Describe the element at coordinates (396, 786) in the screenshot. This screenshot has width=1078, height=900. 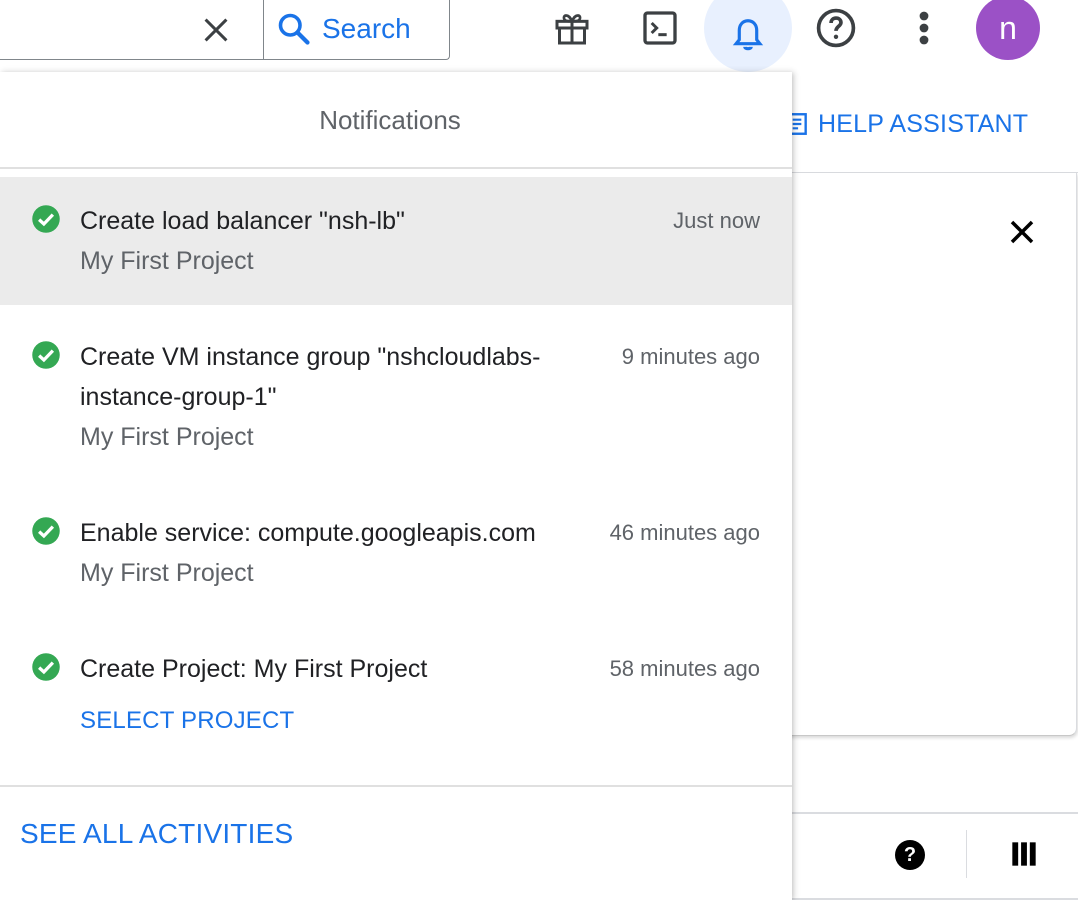
I see `footer-divider` at that location.